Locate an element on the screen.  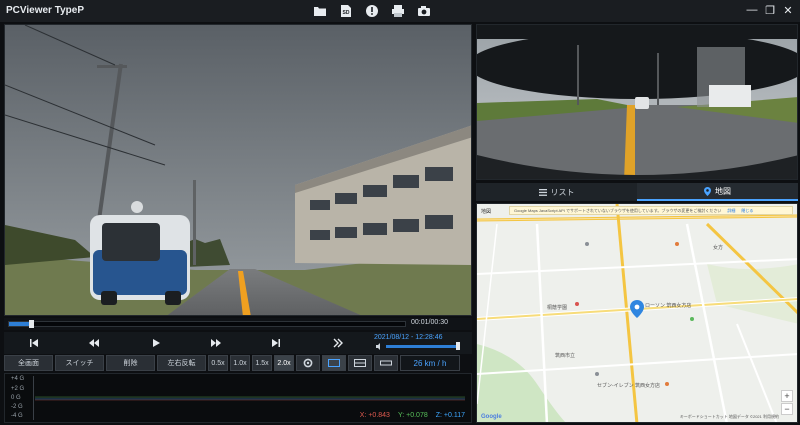
toolbar: SD is located at coordinates (372, 11).